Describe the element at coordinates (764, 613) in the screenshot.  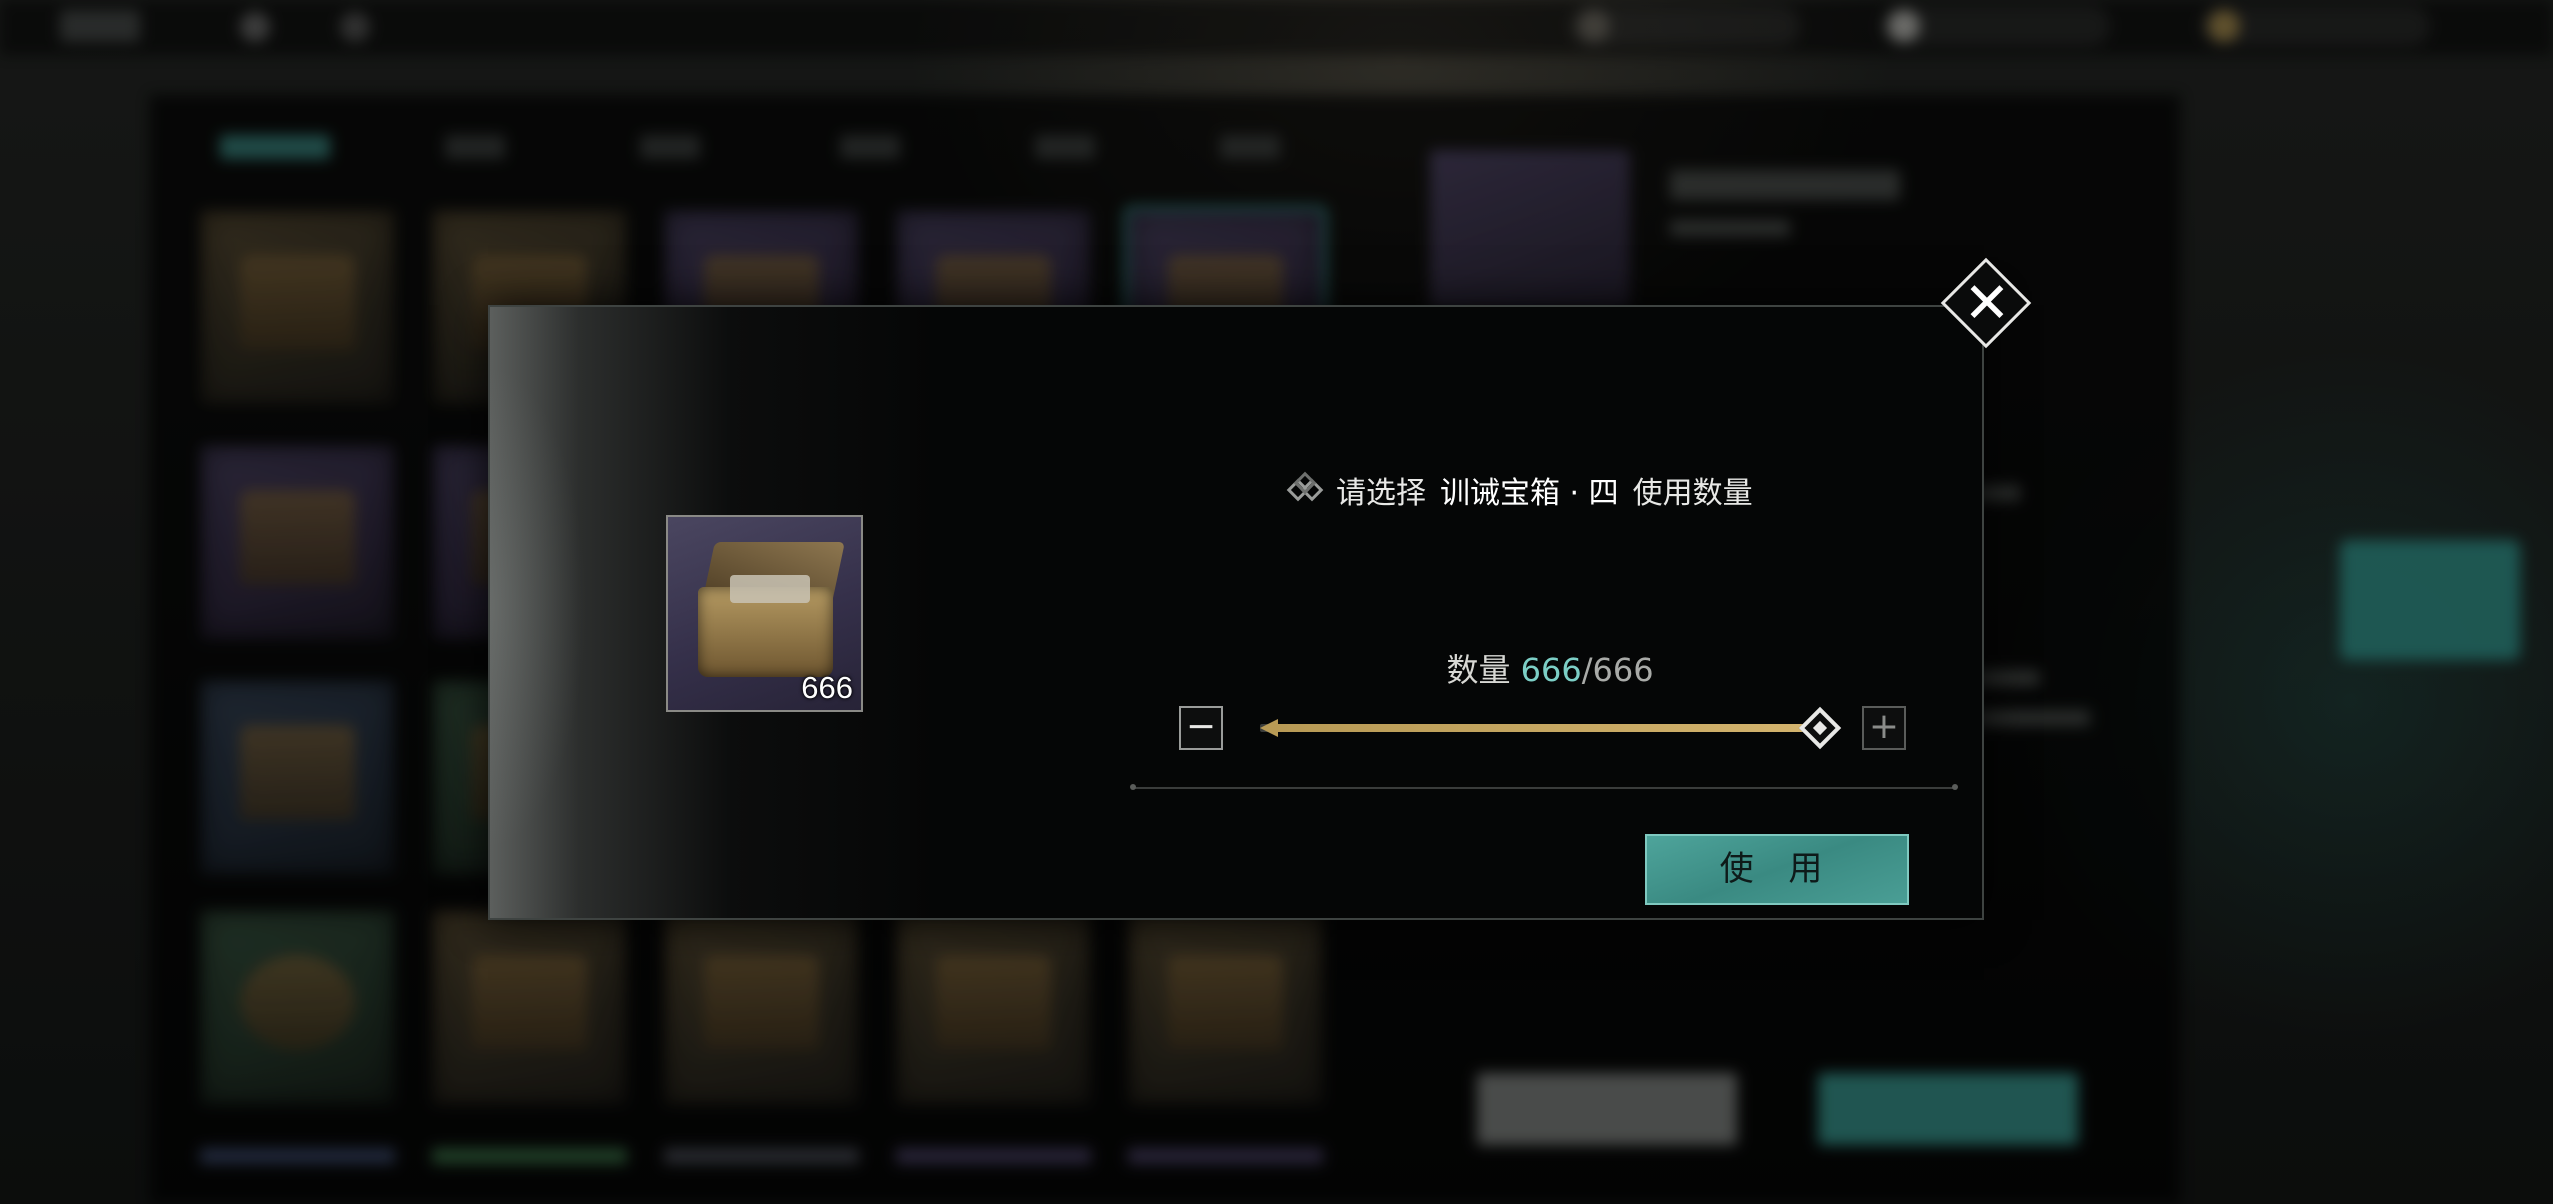
I see `item-slot: 666` at that location.